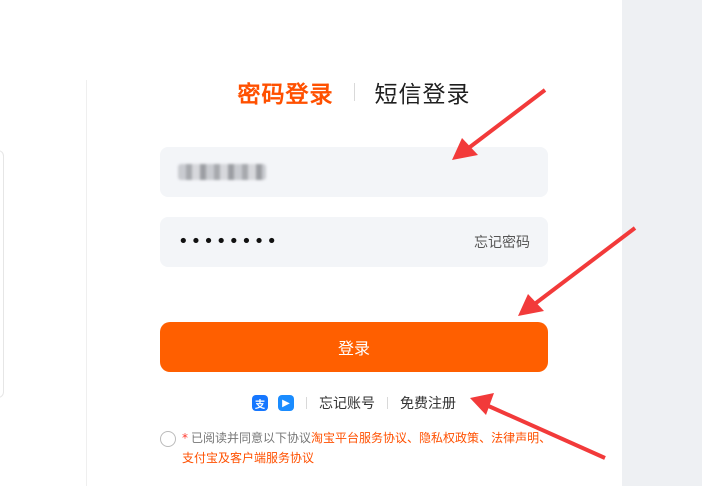  What do you see at coordinates (354, 347) in the screenshot?
I see `login-button: 登录` at bounding box center [354, 347].